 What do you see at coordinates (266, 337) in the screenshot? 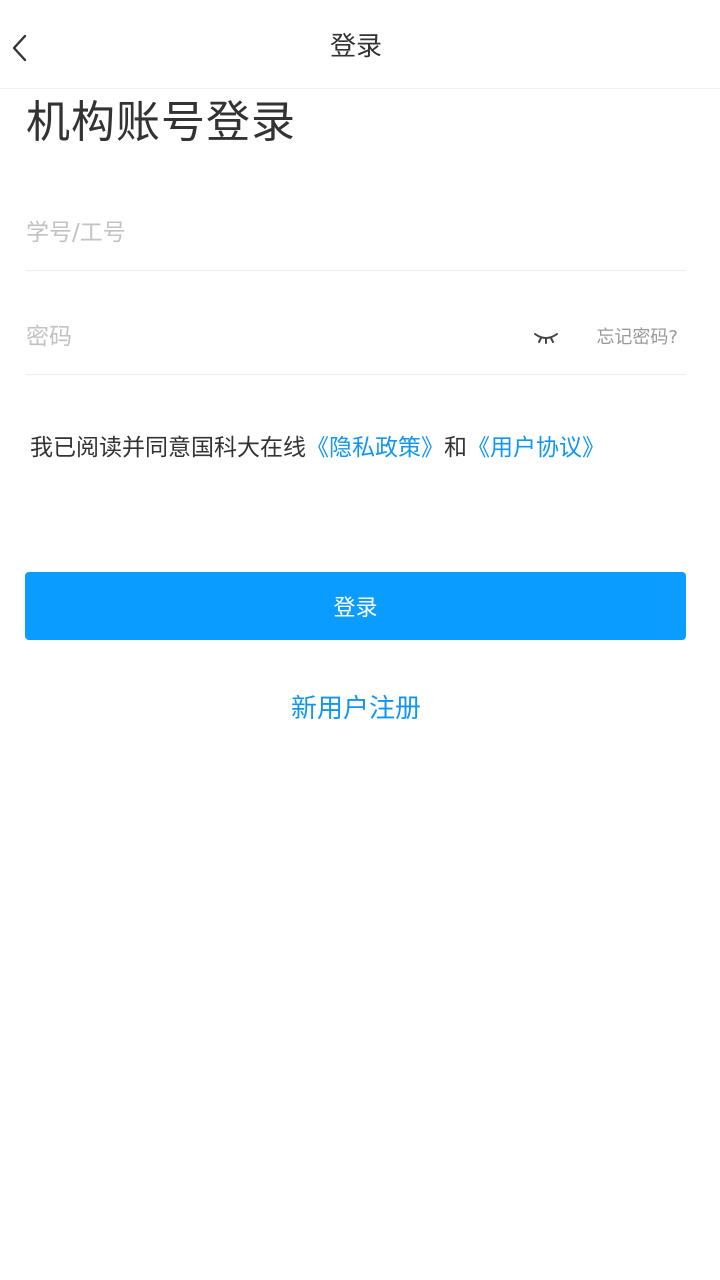
I see `password-input` at bounding box center [266, 337].